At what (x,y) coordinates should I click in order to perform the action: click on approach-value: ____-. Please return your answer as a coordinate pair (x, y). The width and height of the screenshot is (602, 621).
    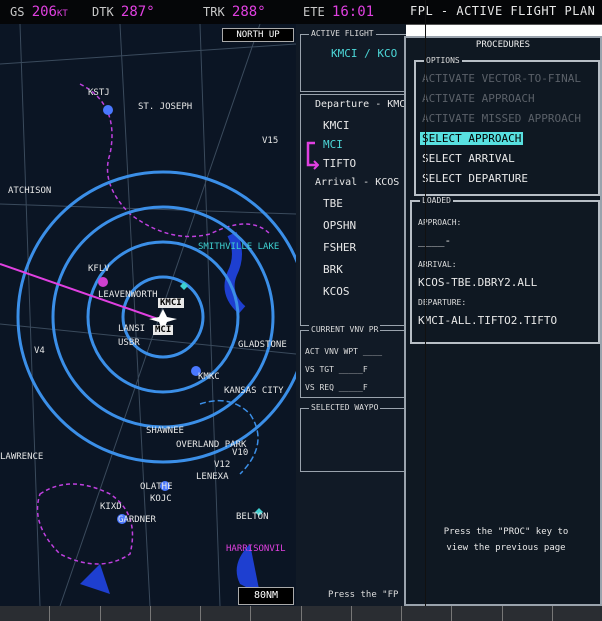
    Looking at the image, I should click on (435, 240).